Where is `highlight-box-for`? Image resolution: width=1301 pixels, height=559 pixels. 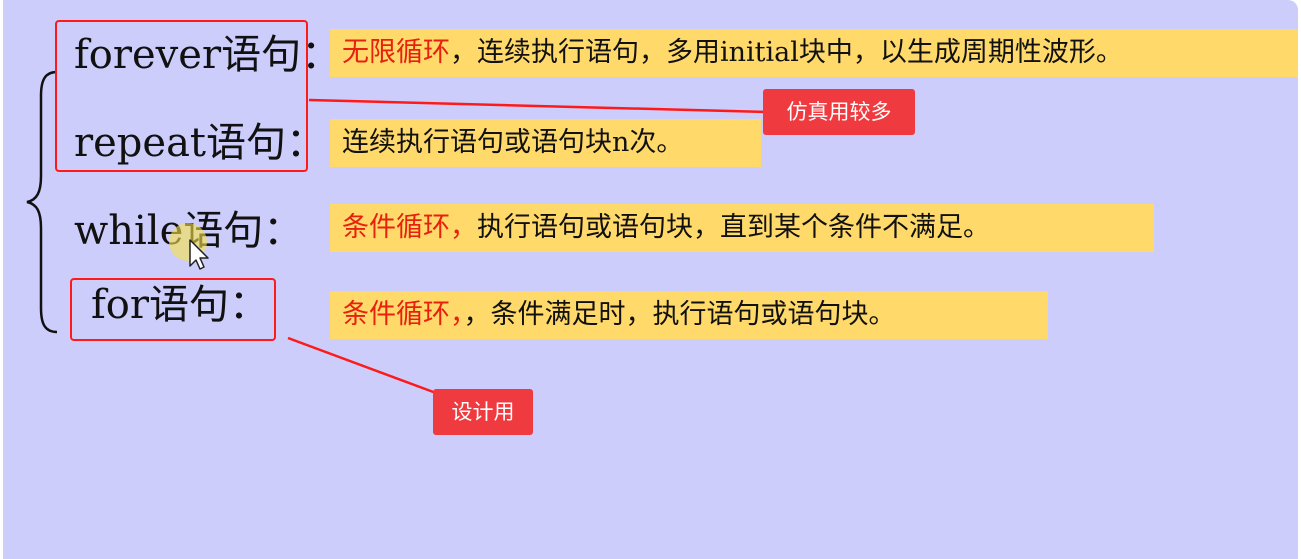 highlight-box-for is located at coordinates (173, 309).